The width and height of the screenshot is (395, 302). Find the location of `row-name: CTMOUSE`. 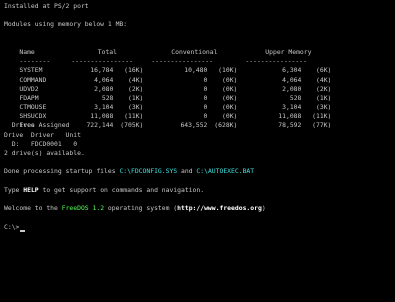

row-name: CTMOUSE is located at coordinates (33, 107).